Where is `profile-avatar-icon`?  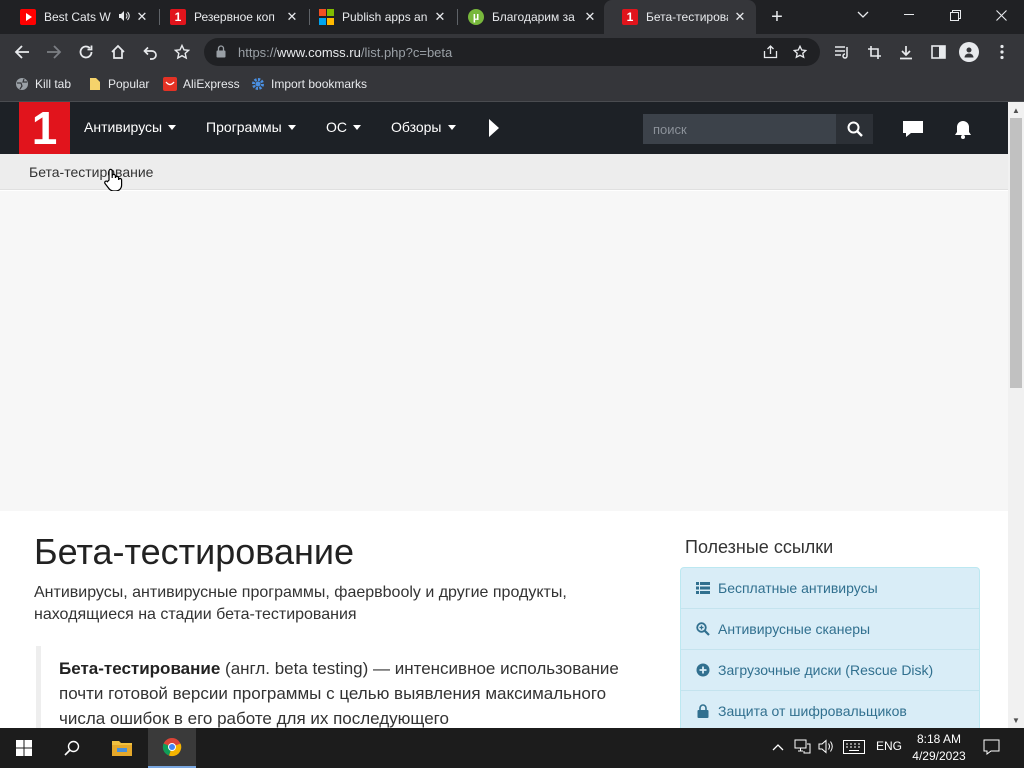
profile-avatar-icon is located at coordinates (969, 52).